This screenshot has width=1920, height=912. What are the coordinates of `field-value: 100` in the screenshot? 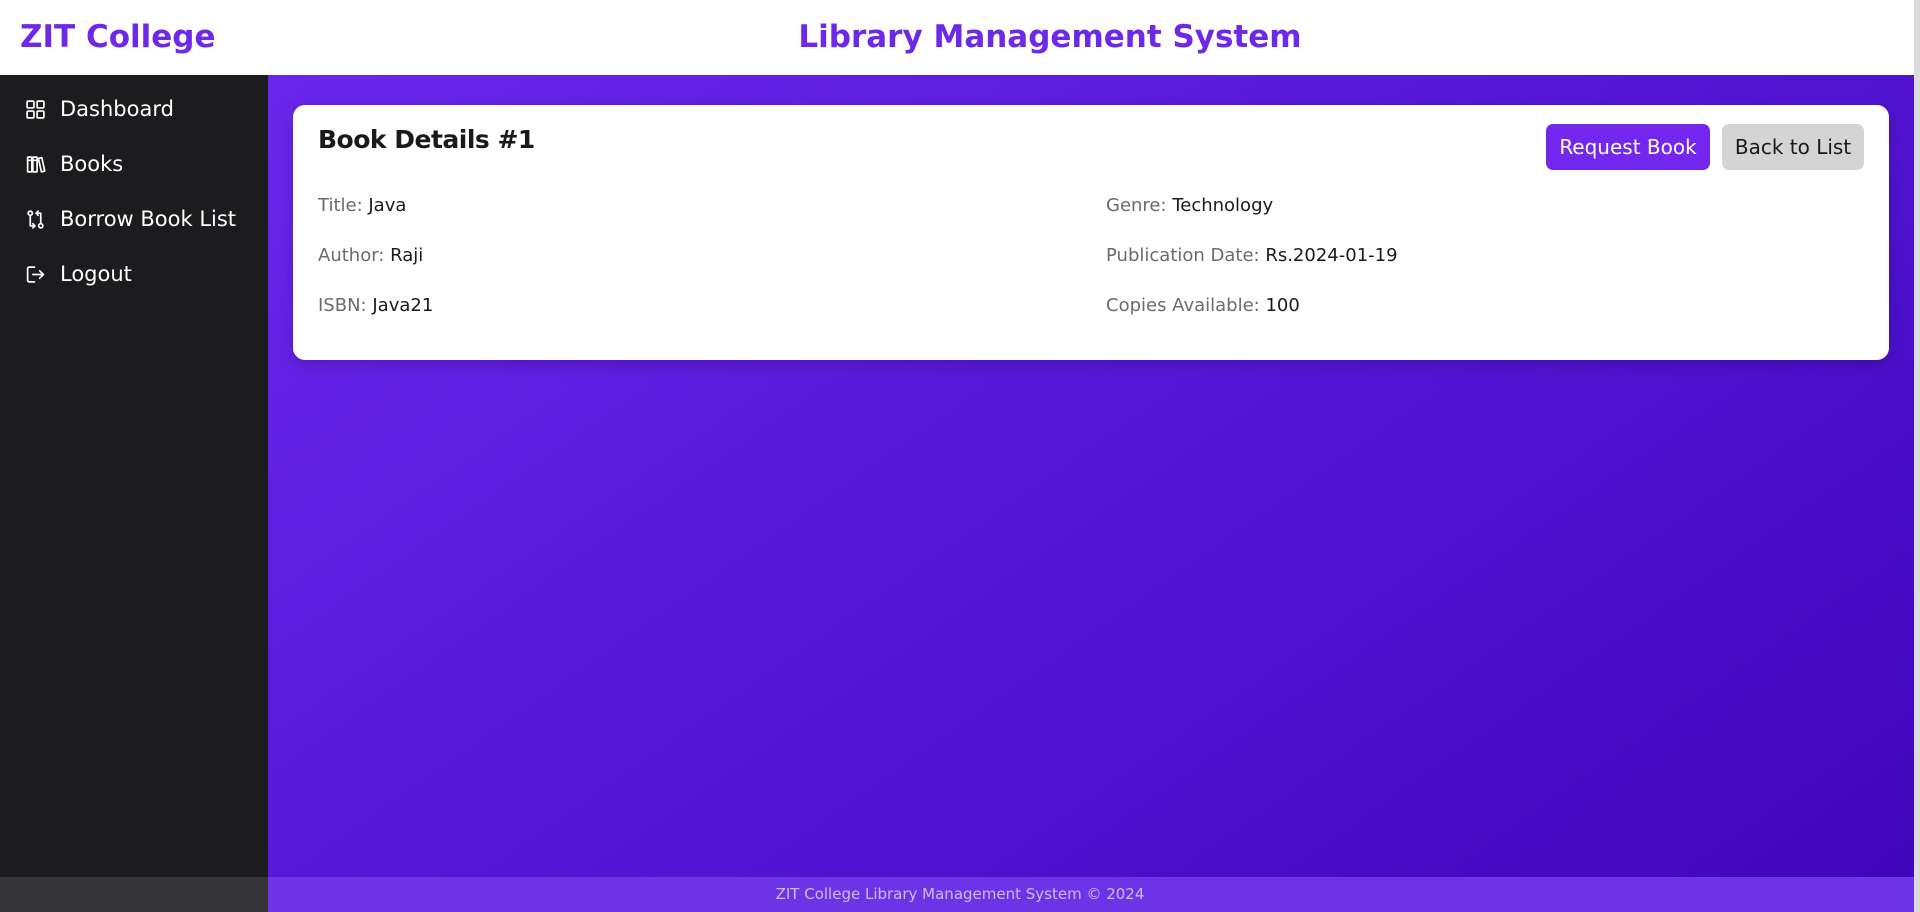 It's located at (1282, 305).